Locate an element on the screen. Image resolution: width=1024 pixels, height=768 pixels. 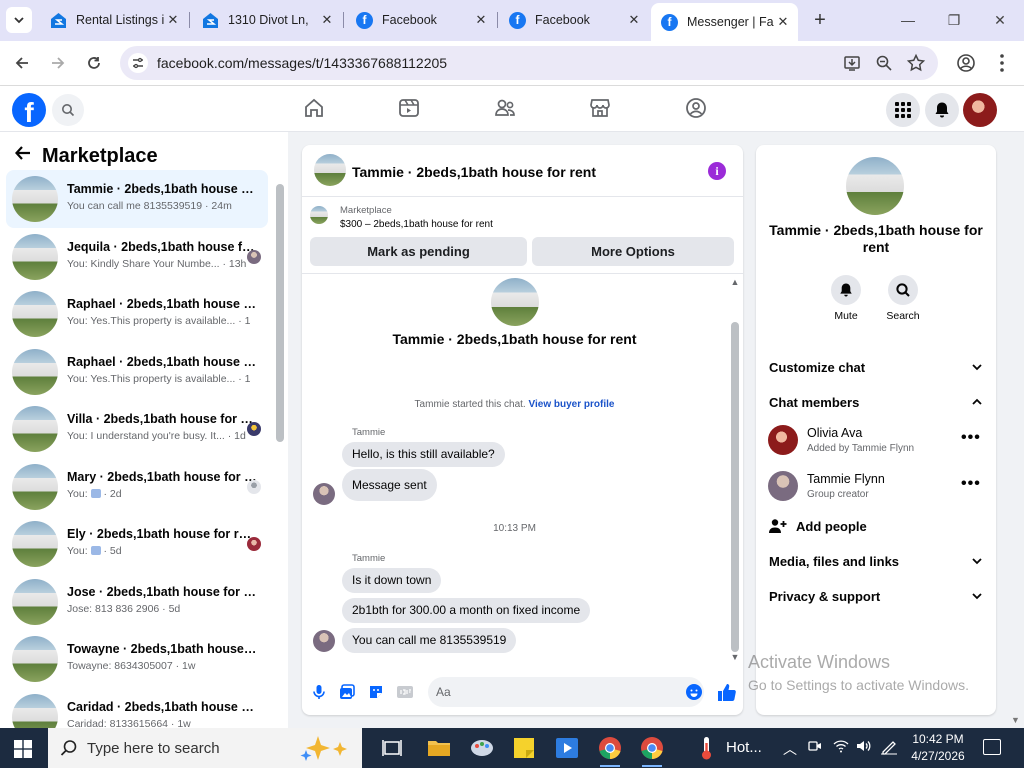
info-icon: i is located at coordinates (717, 171).